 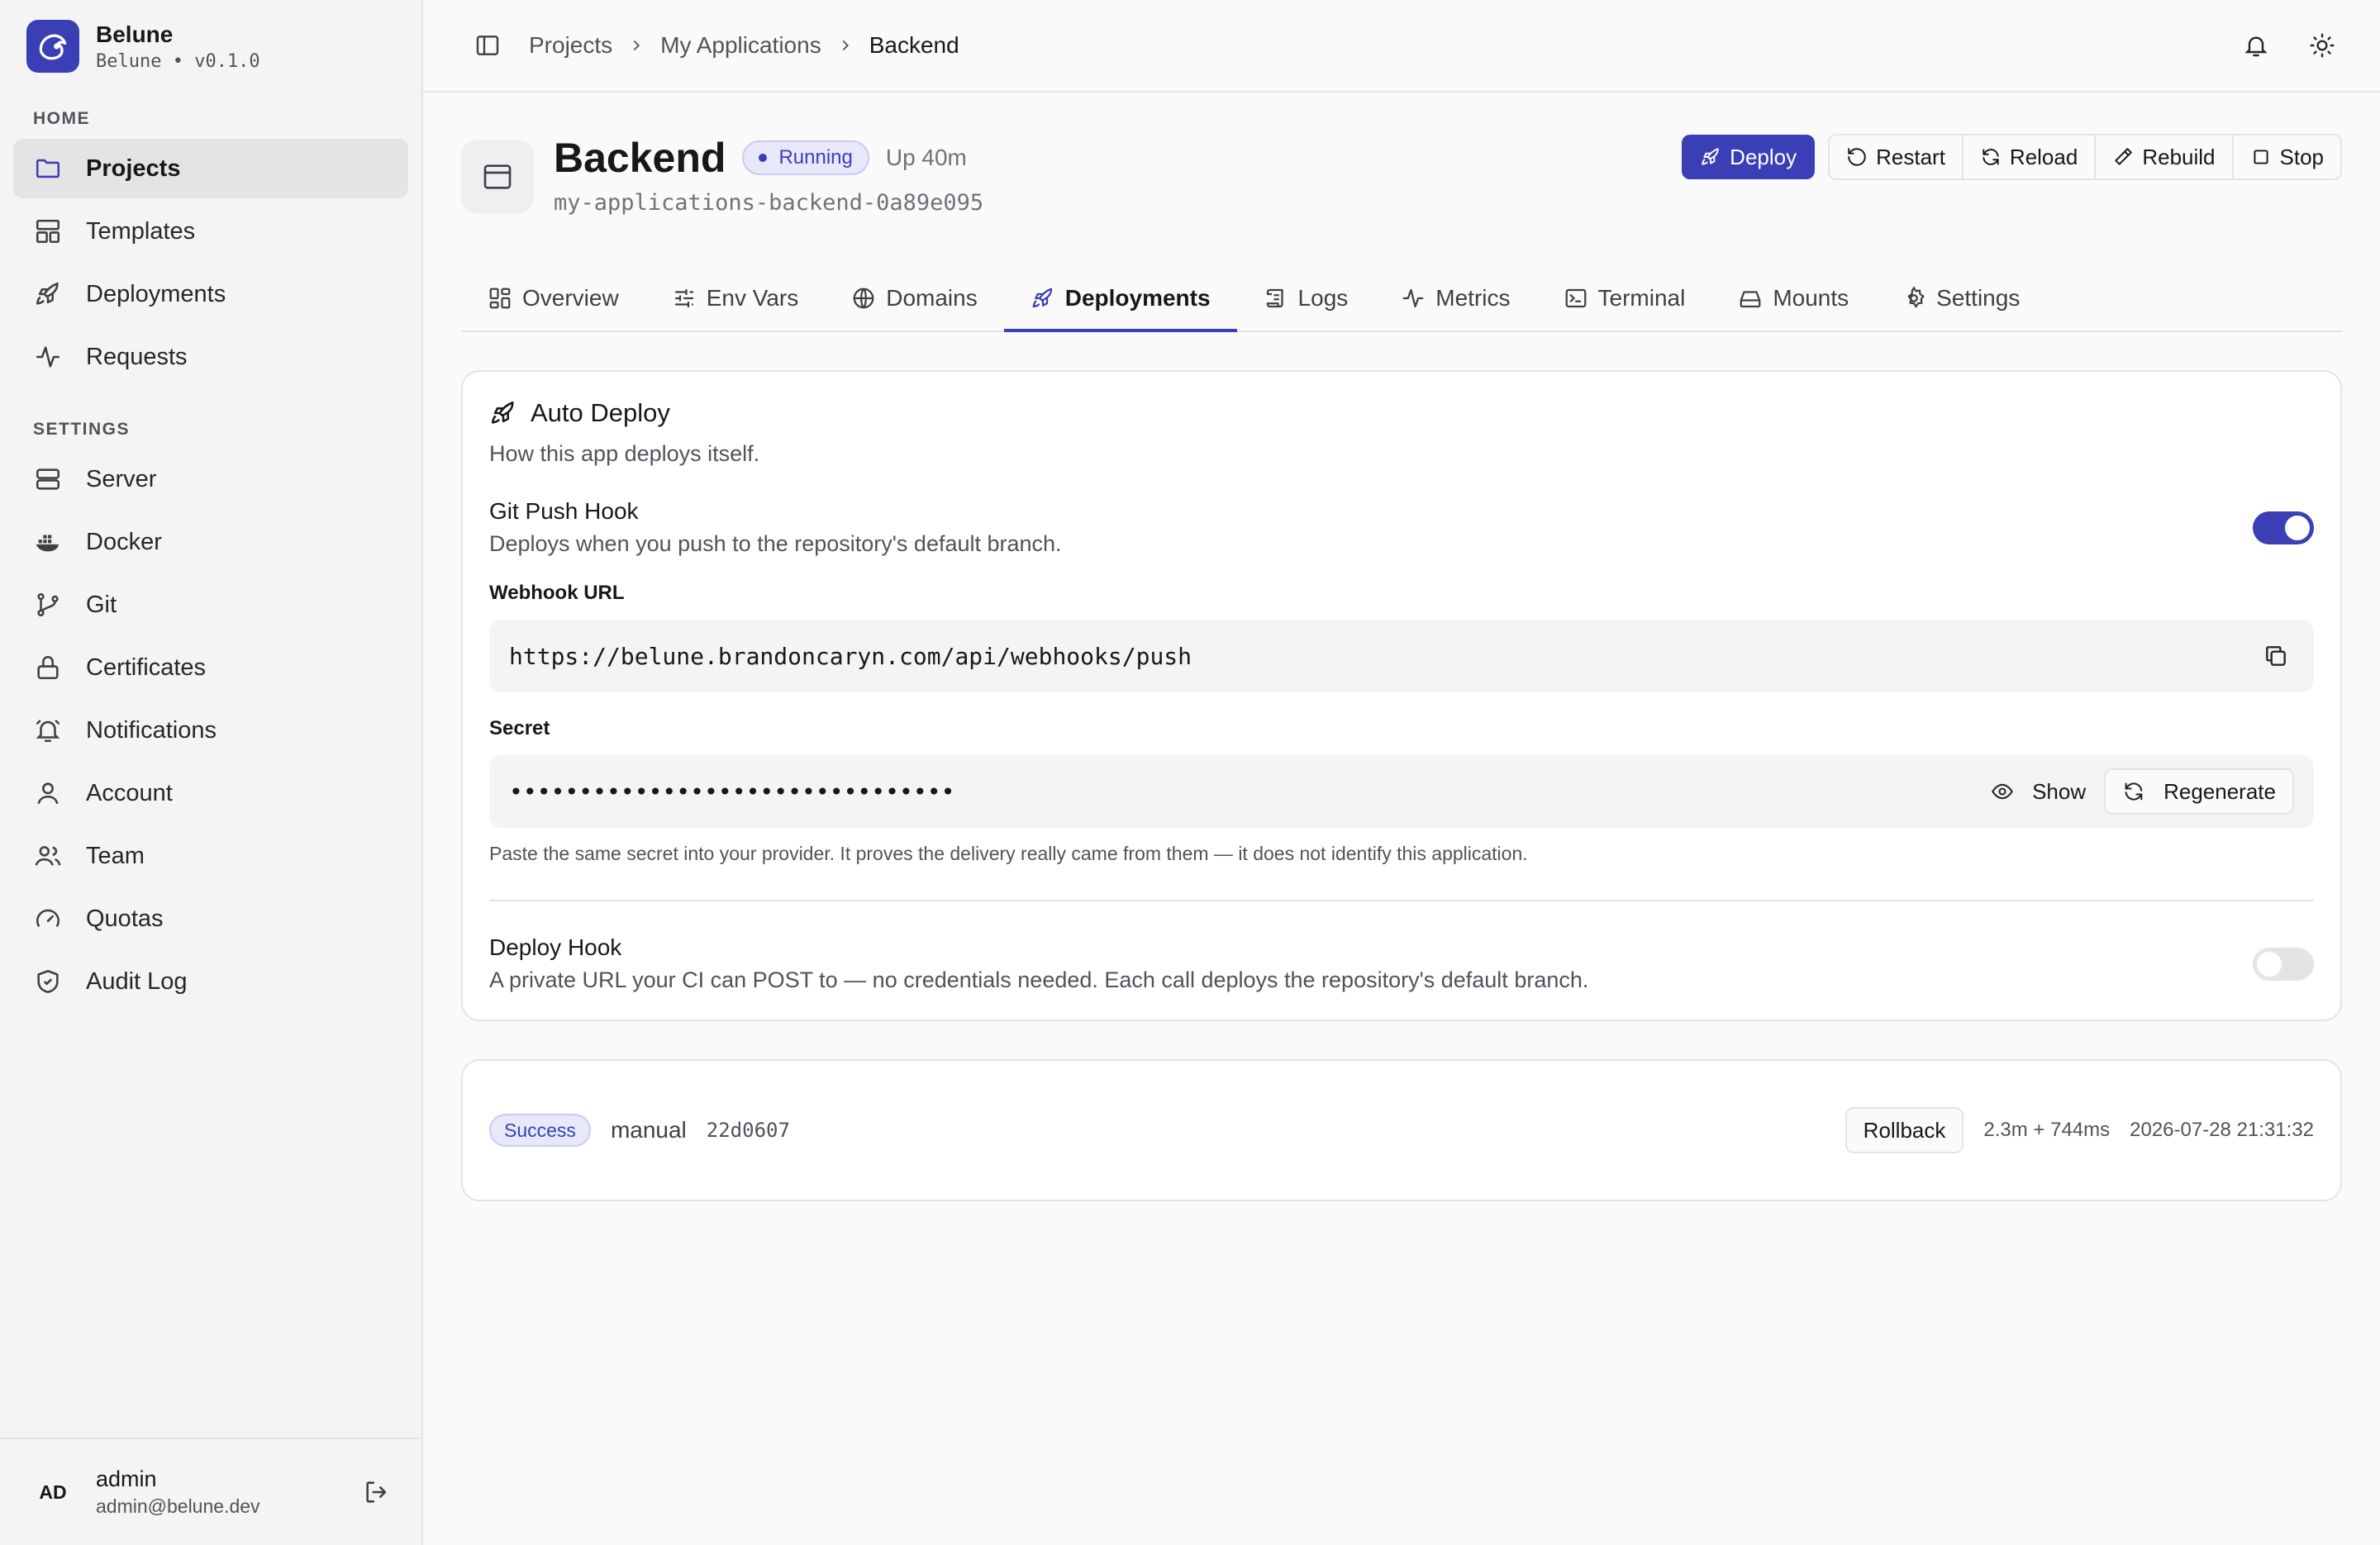 I want to click on page-title: Backend, so click(x=640, y=158).